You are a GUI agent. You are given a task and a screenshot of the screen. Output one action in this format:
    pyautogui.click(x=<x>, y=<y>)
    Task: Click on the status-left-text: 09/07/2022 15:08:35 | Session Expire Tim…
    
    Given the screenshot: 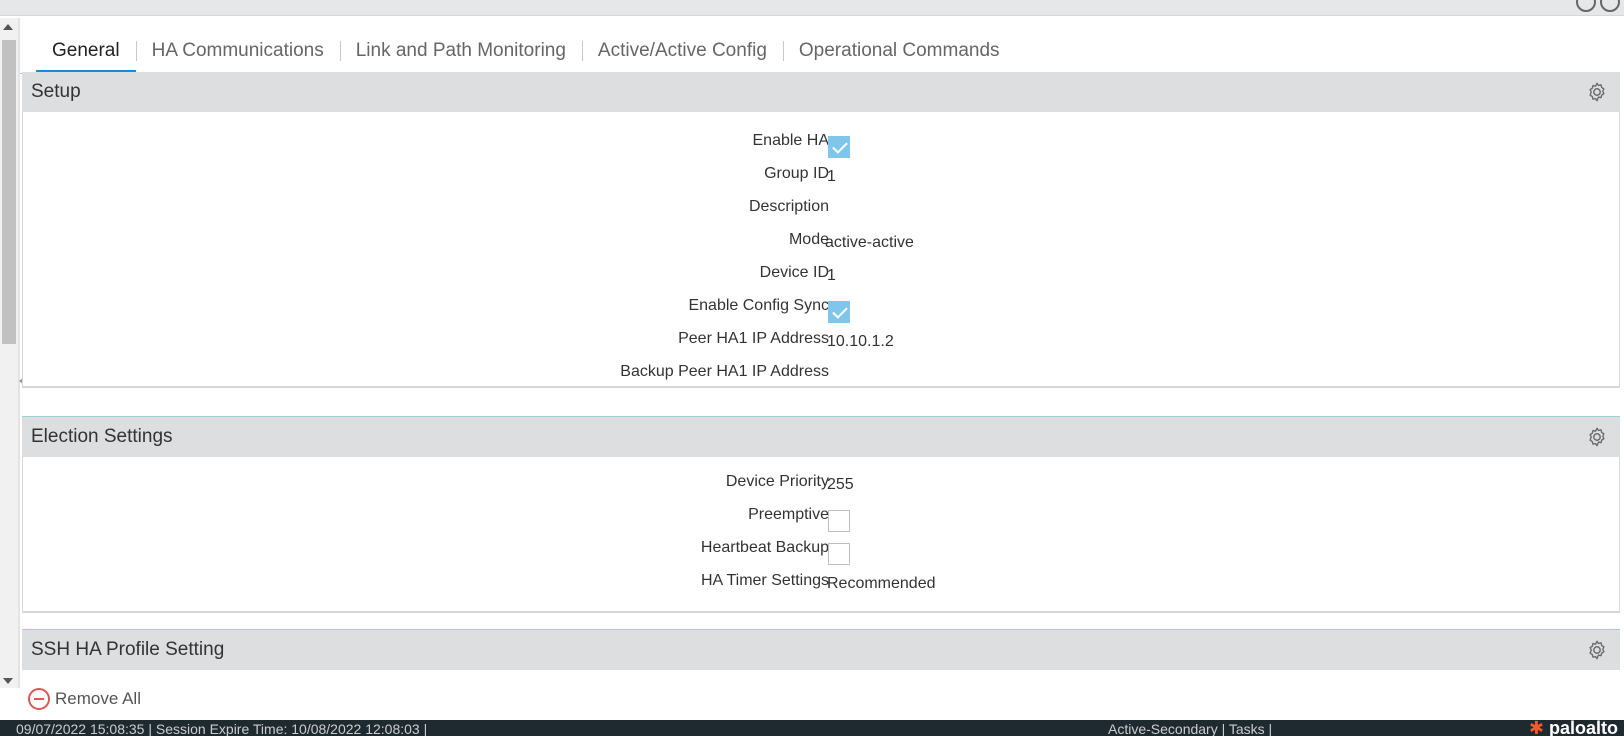 What is the action you would take?
    pyautogui.click(x=222, y=728)
    